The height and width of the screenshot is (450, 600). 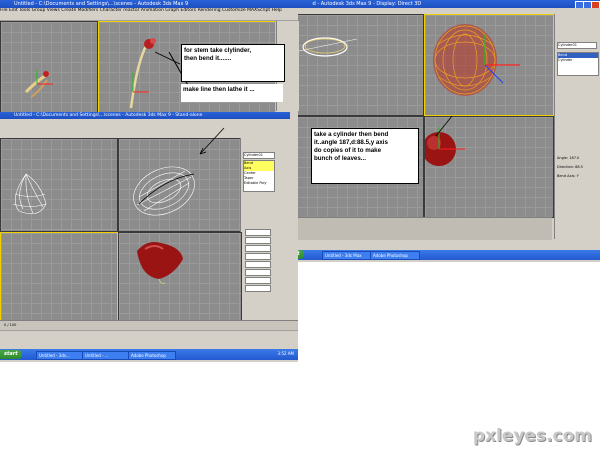 I want to click on param-bend-axis: Bend Axis: Y, so click(x=578, y=176).